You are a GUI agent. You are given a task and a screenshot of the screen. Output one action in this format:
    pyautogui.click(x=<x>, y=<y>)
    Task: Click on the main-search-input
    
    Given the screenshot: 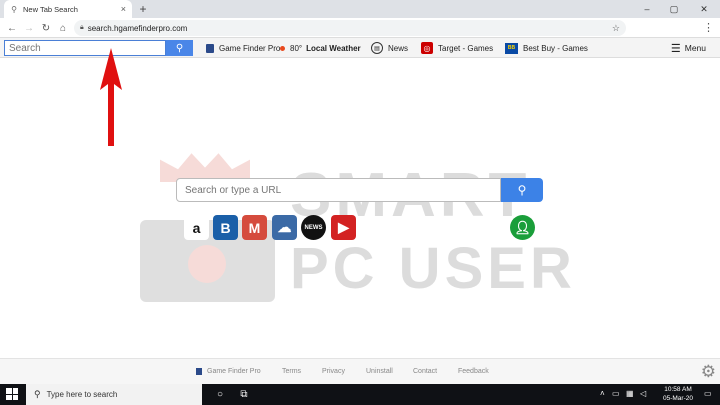 What is the action you would take?
    pyautogui.click(x=338, y=190)
    